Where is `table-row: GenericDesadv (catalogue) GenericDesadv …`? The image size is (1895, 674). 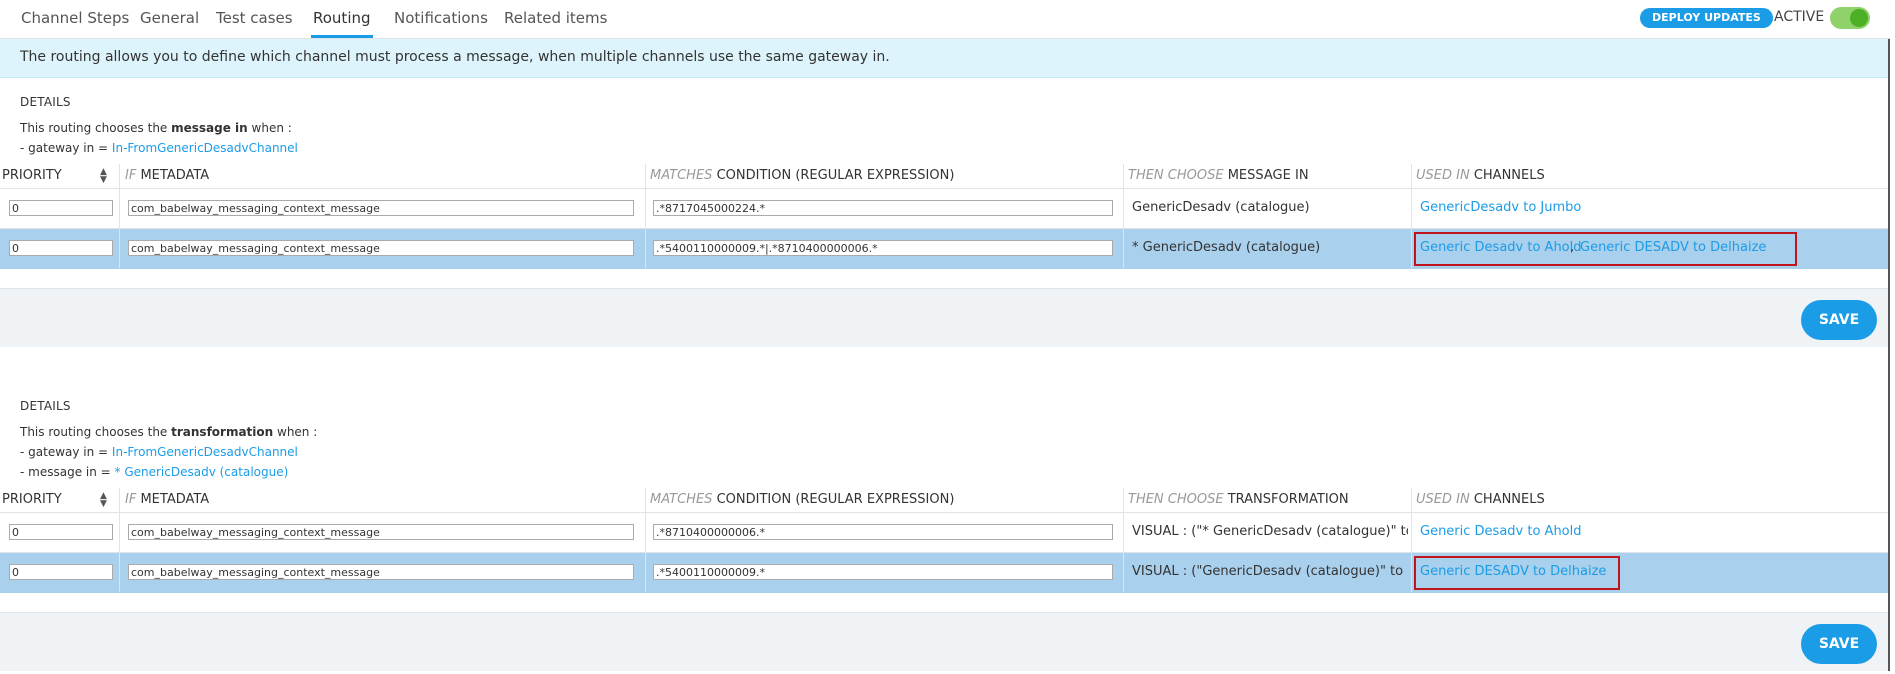
table-row: GenericDesadv (catalogue) GenericDesadv … is located at coordinates (944, 208).